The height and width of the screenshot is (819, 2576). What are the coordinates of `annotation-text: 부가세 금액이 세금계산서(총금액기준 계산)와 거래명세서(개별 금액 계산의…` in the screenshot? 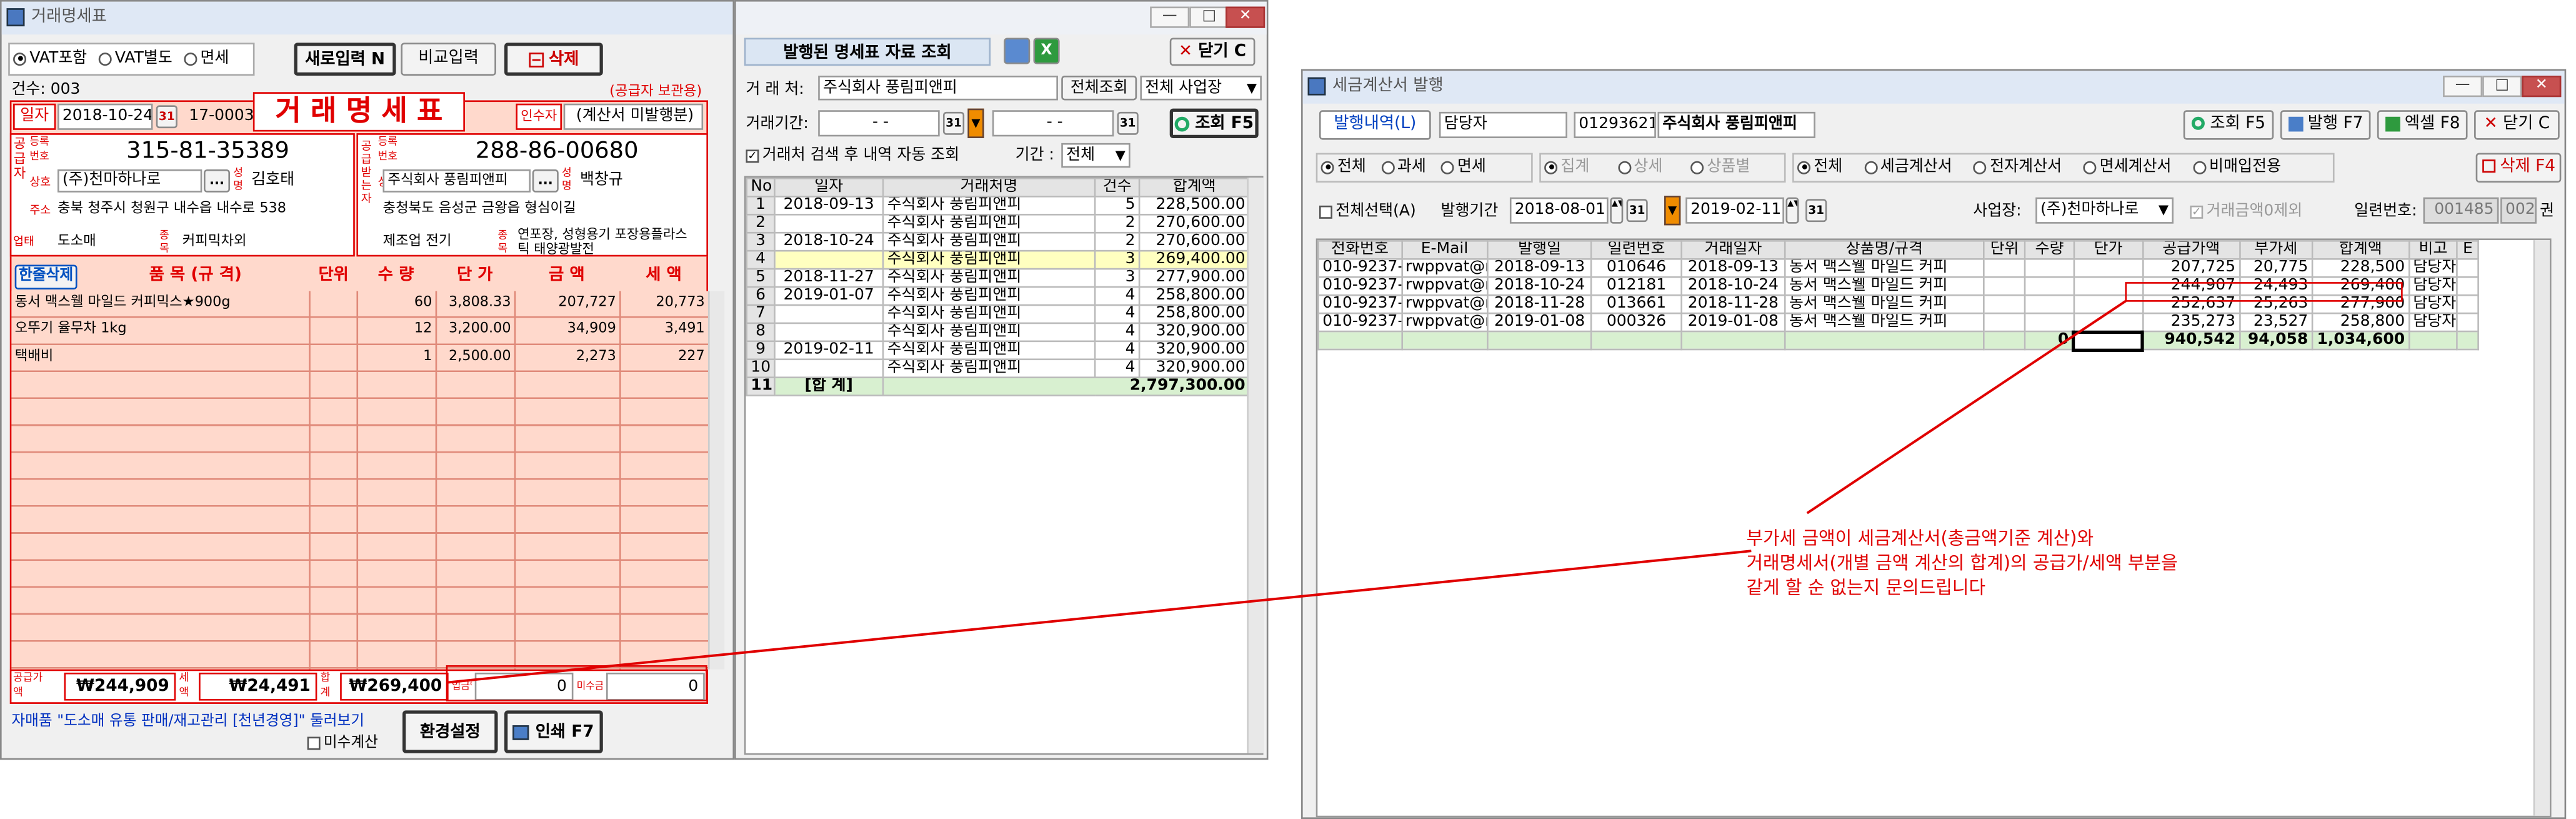 It's located at (1961, 563).